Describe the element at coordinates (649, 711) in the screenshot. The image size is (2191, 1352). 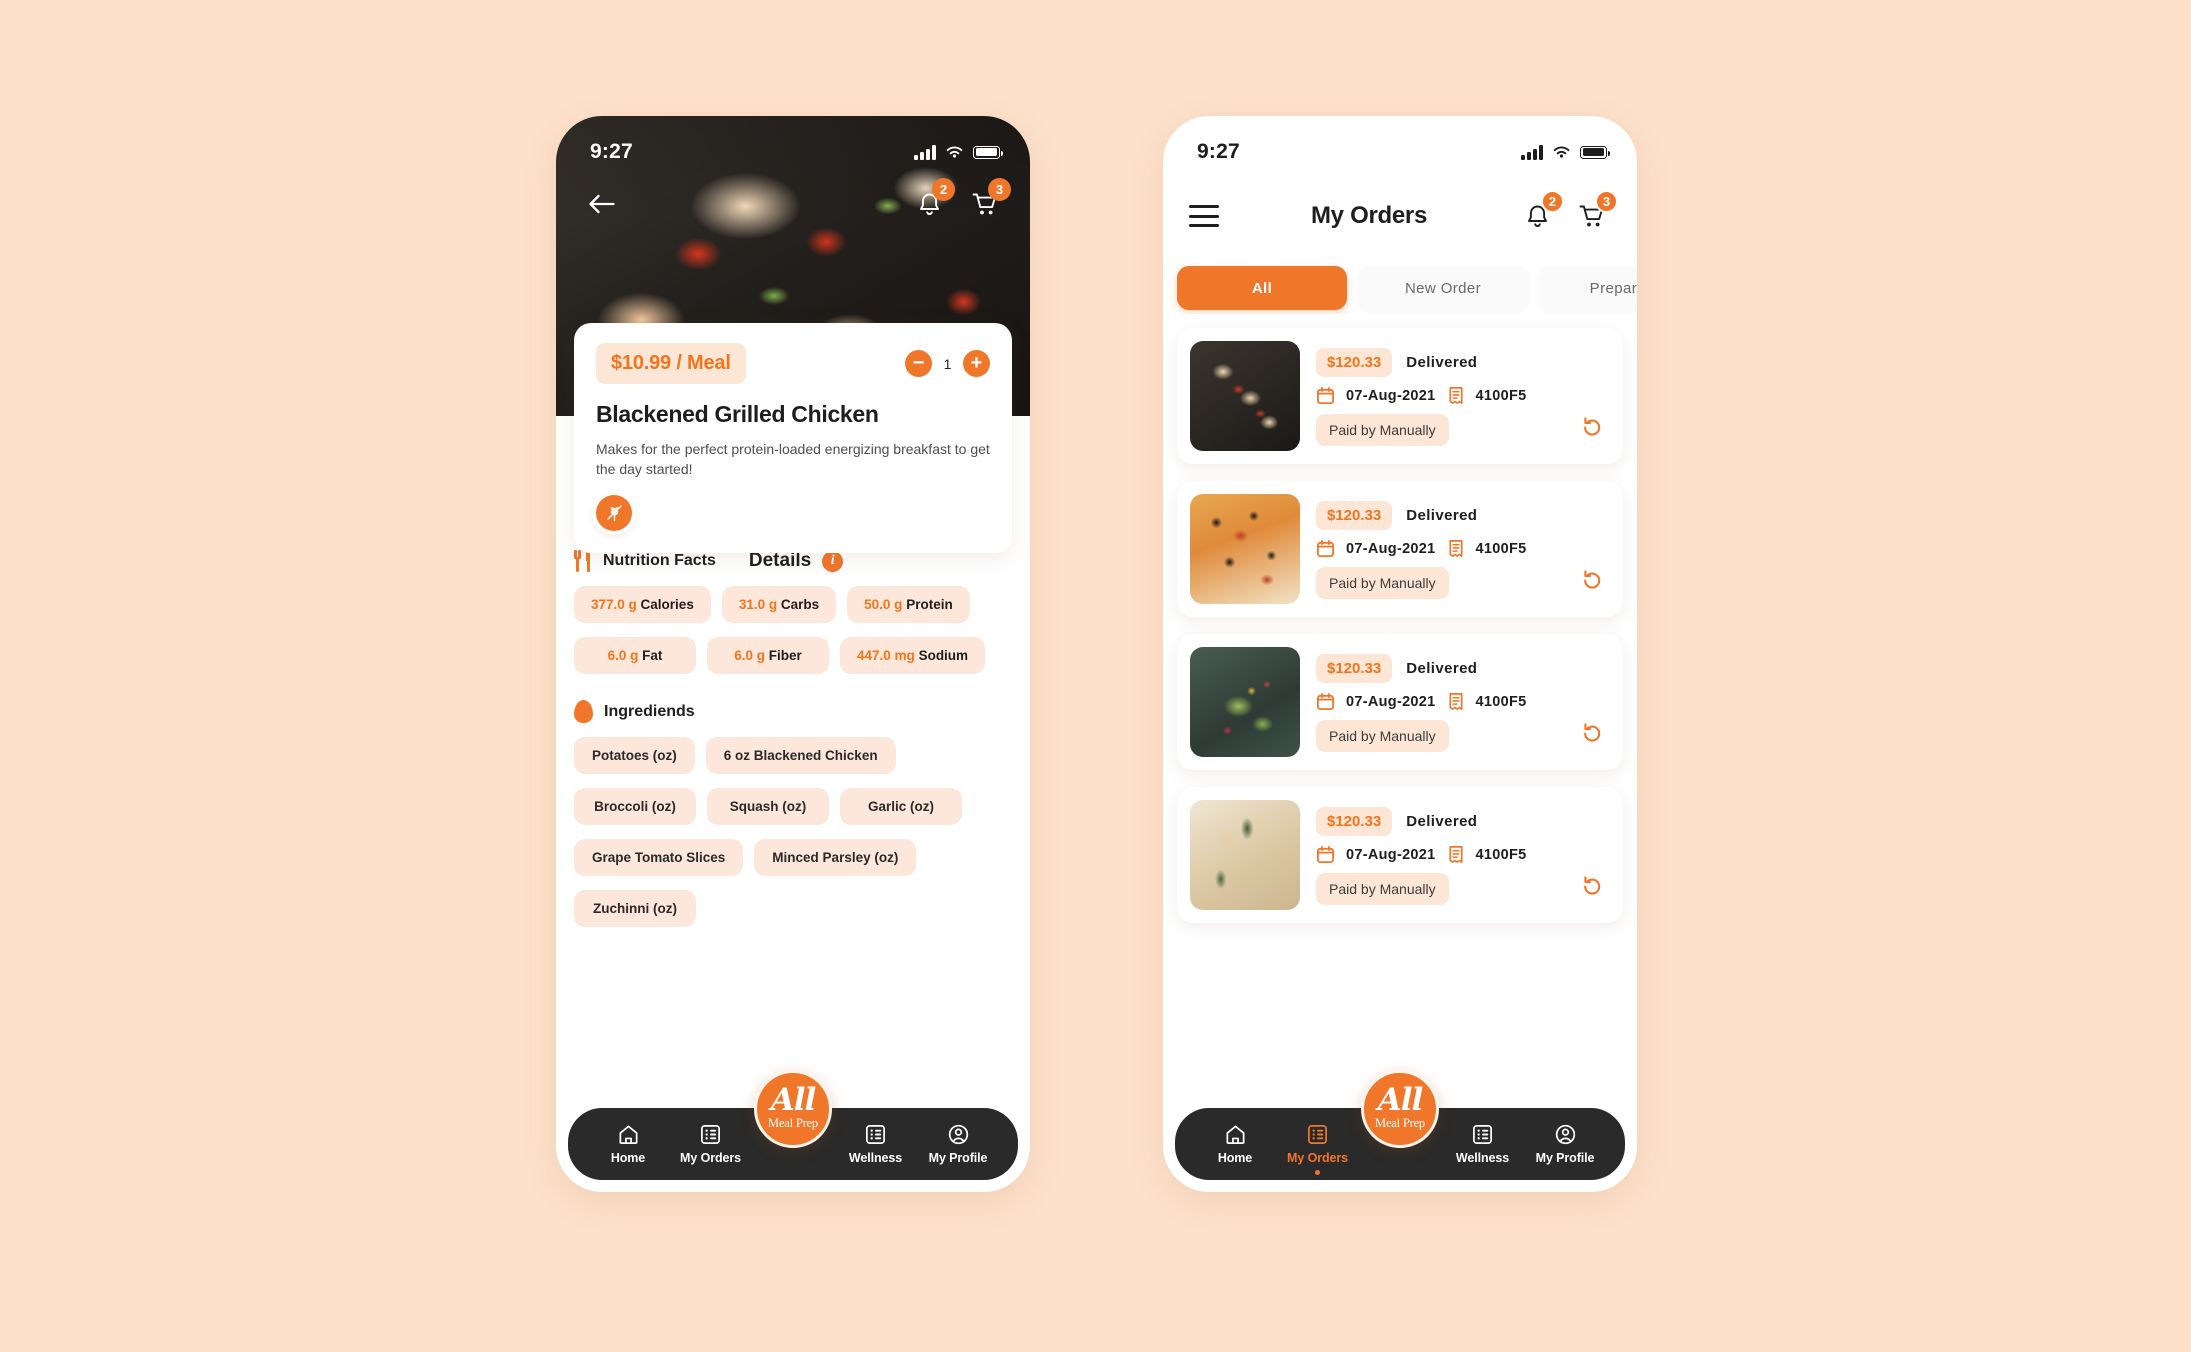
I see `ingredients-label: Ingrediends` at that location.